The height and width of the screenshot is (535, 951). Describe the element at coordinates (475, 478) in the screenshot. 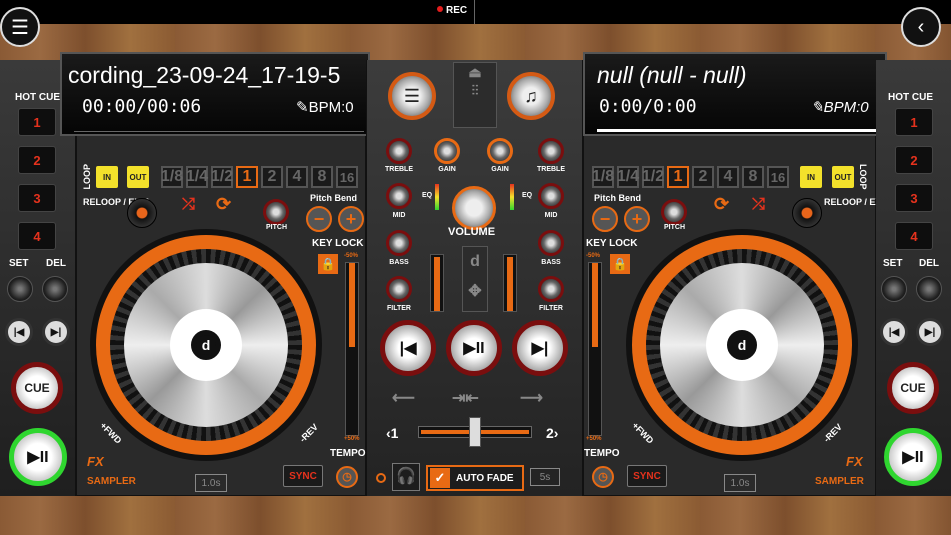

I see `auto-fade-toggle: ✓ AUTO FADE` at that location.